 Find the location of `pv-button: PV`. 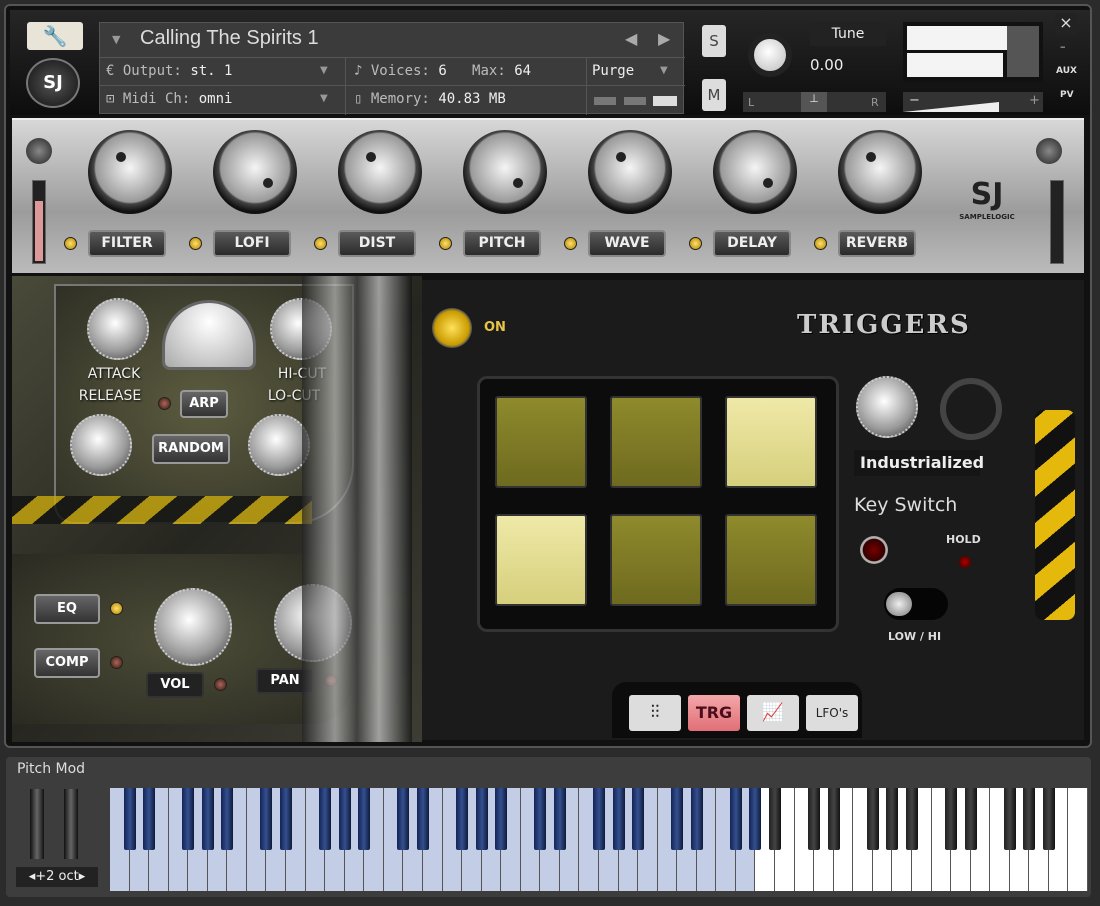

pv-button: PV is located at coordinates (1067, 95).